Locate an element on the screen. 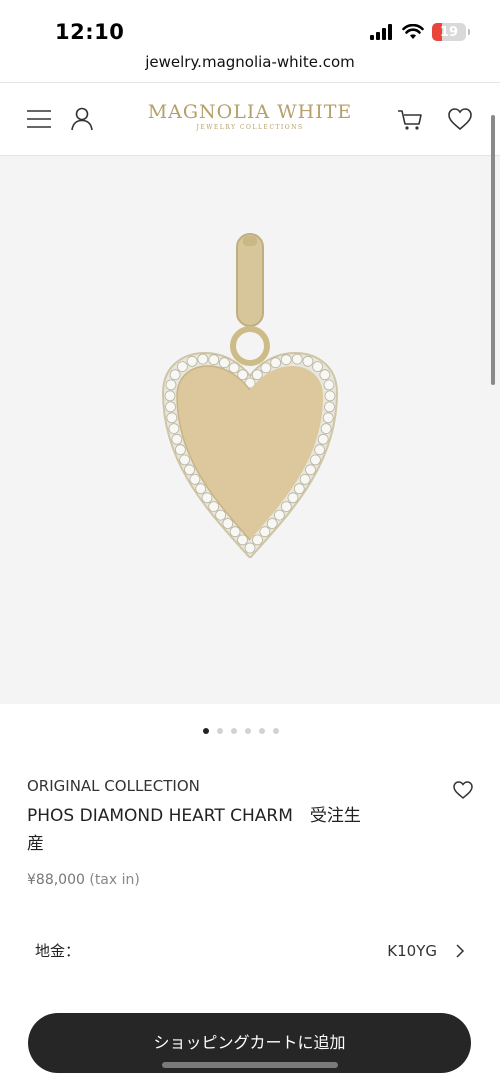 The height and width of the screenshot is (1080, 500). status-icons: 19 is located at coordinates (420, 32).